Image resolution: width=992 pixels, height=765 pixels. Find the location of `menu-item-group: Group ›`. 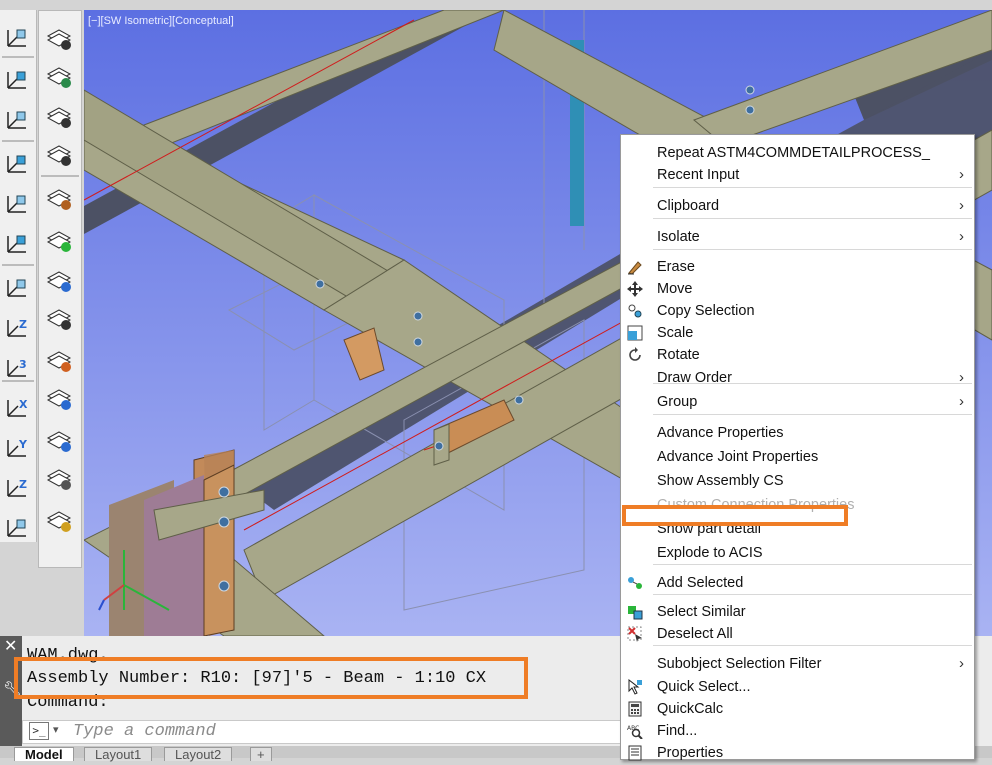

menu-item-group: Group › is located at coordinates (797, 402).